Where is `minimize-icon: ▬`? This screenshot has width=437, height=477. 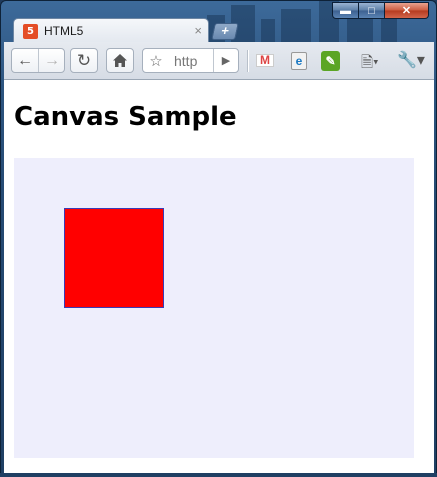
minimize-icon: ▬ is located at coordinates (345, 10).